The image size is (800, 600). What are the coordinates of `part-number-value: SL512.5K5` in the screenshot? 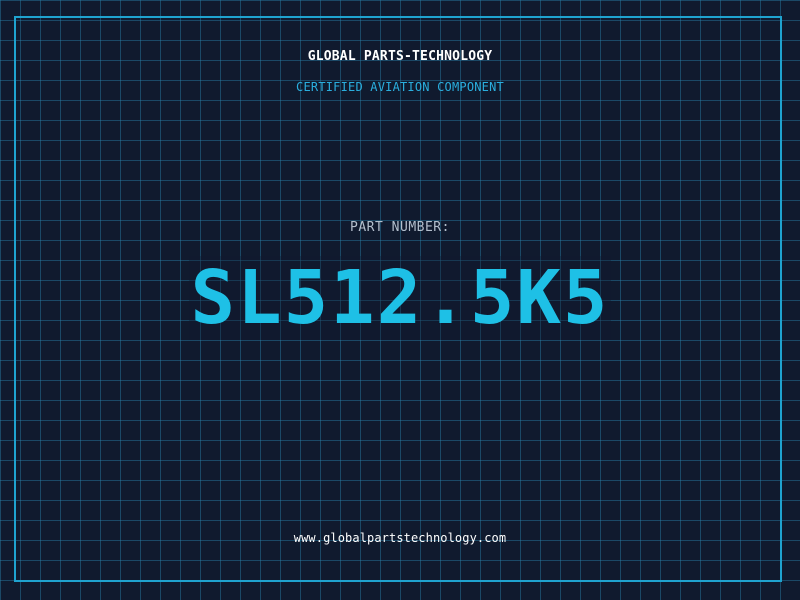 It's located at (400, 298).